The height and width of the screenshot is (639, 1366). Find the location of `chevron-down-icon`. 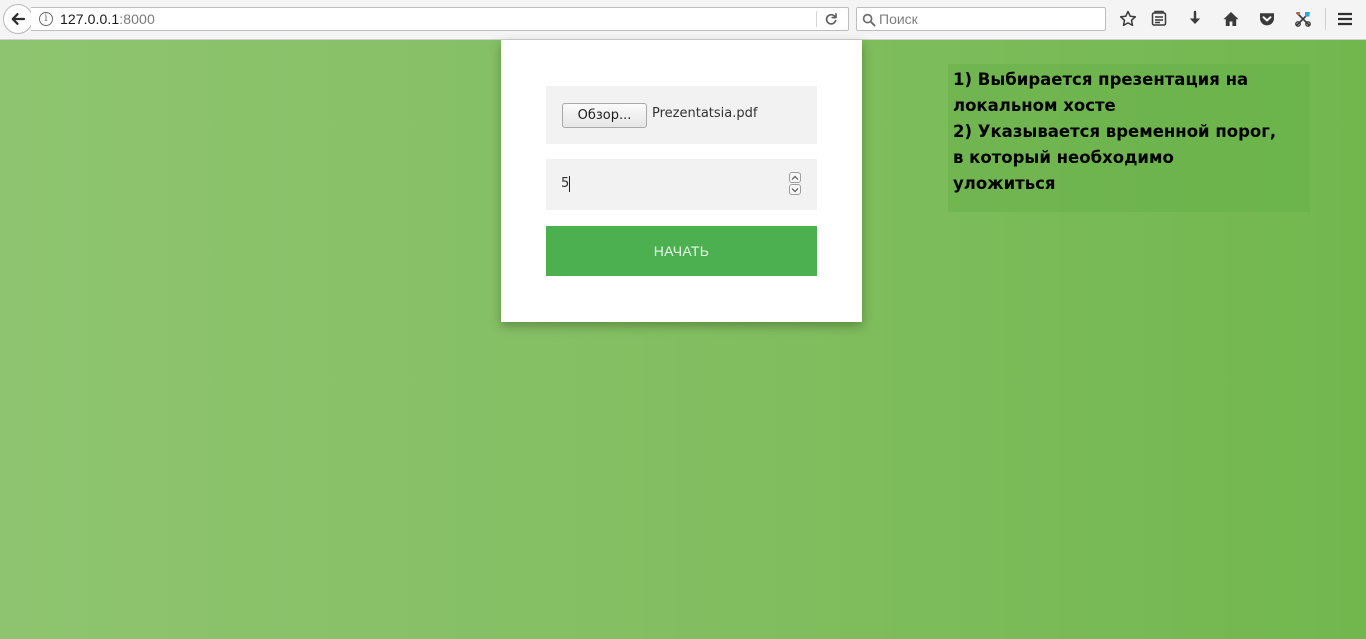

chevron-down-icon is located at coordinates (795, 189).